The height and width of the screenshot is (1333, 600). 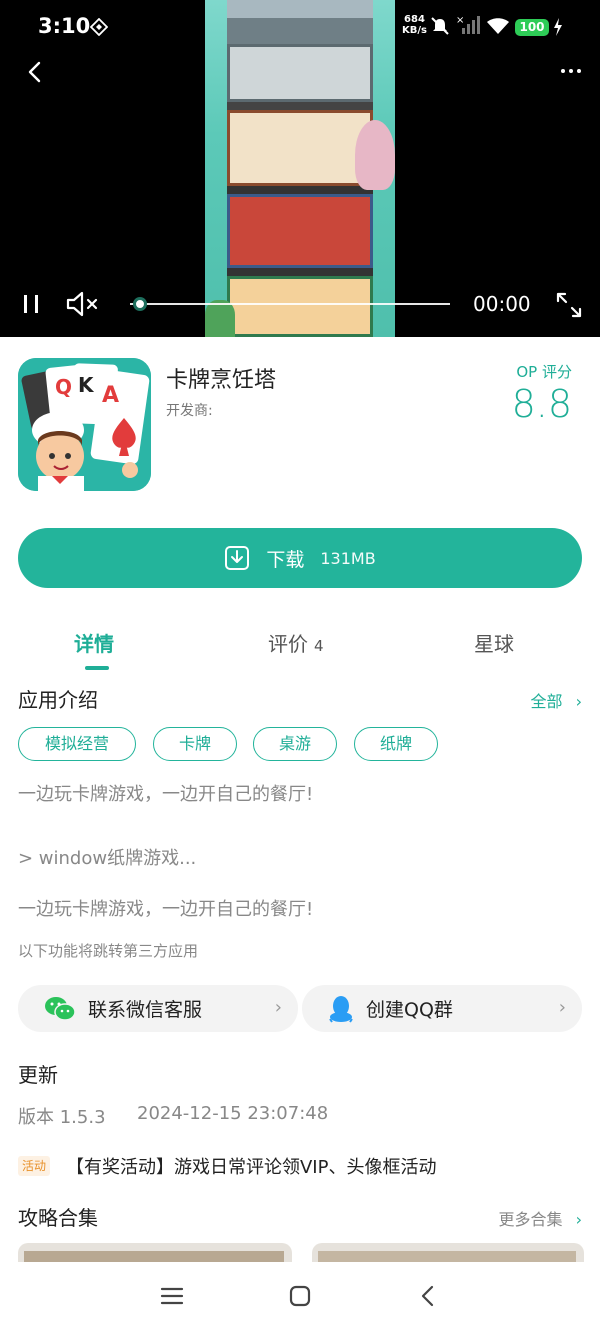 What do you see at coordinates (558, 27) in the screenshot?
I see `charging-icon` at bounding box center [558, 27].